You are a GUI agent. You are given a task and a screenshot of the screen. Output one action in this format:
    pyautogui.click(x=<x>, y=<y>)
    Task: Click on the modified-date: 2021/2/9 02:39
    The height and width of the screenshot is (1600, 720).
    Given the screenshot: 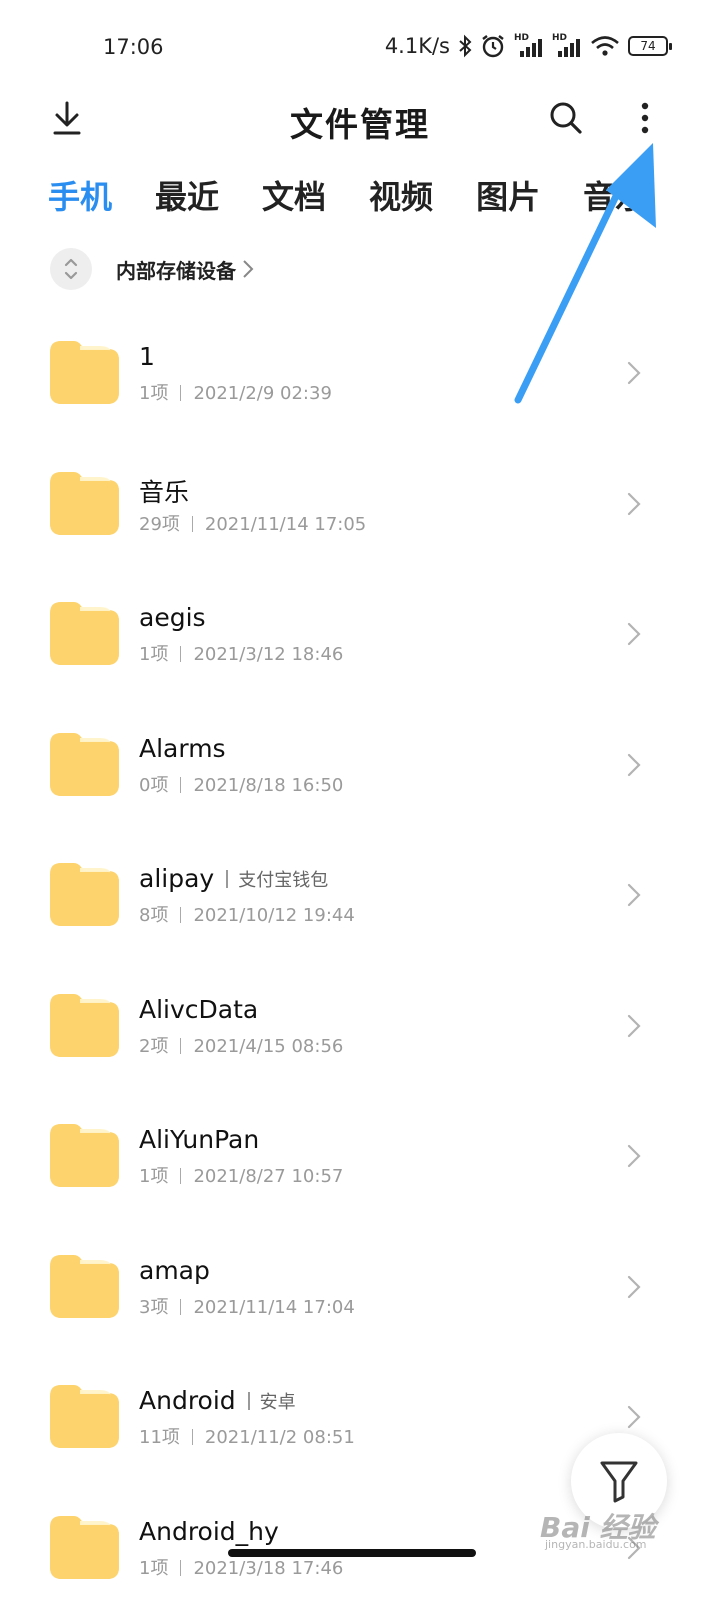 What is the action you would take?
    pyautogui.click(x=262, y=393)
    